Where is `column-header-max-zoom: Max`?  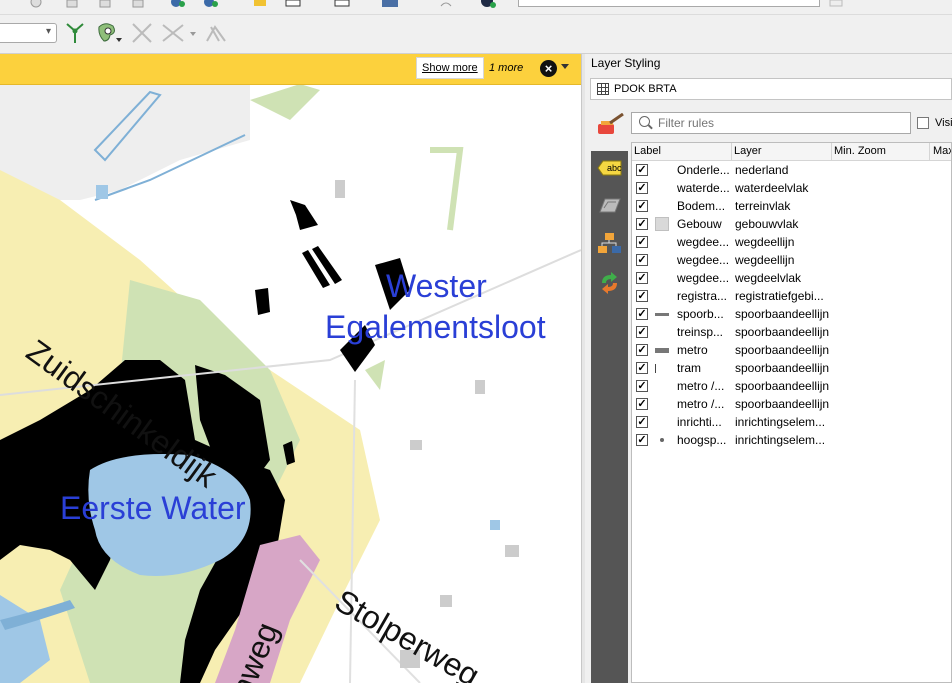
column-header-max-zoom: Max is located at coordinates (942, 151).